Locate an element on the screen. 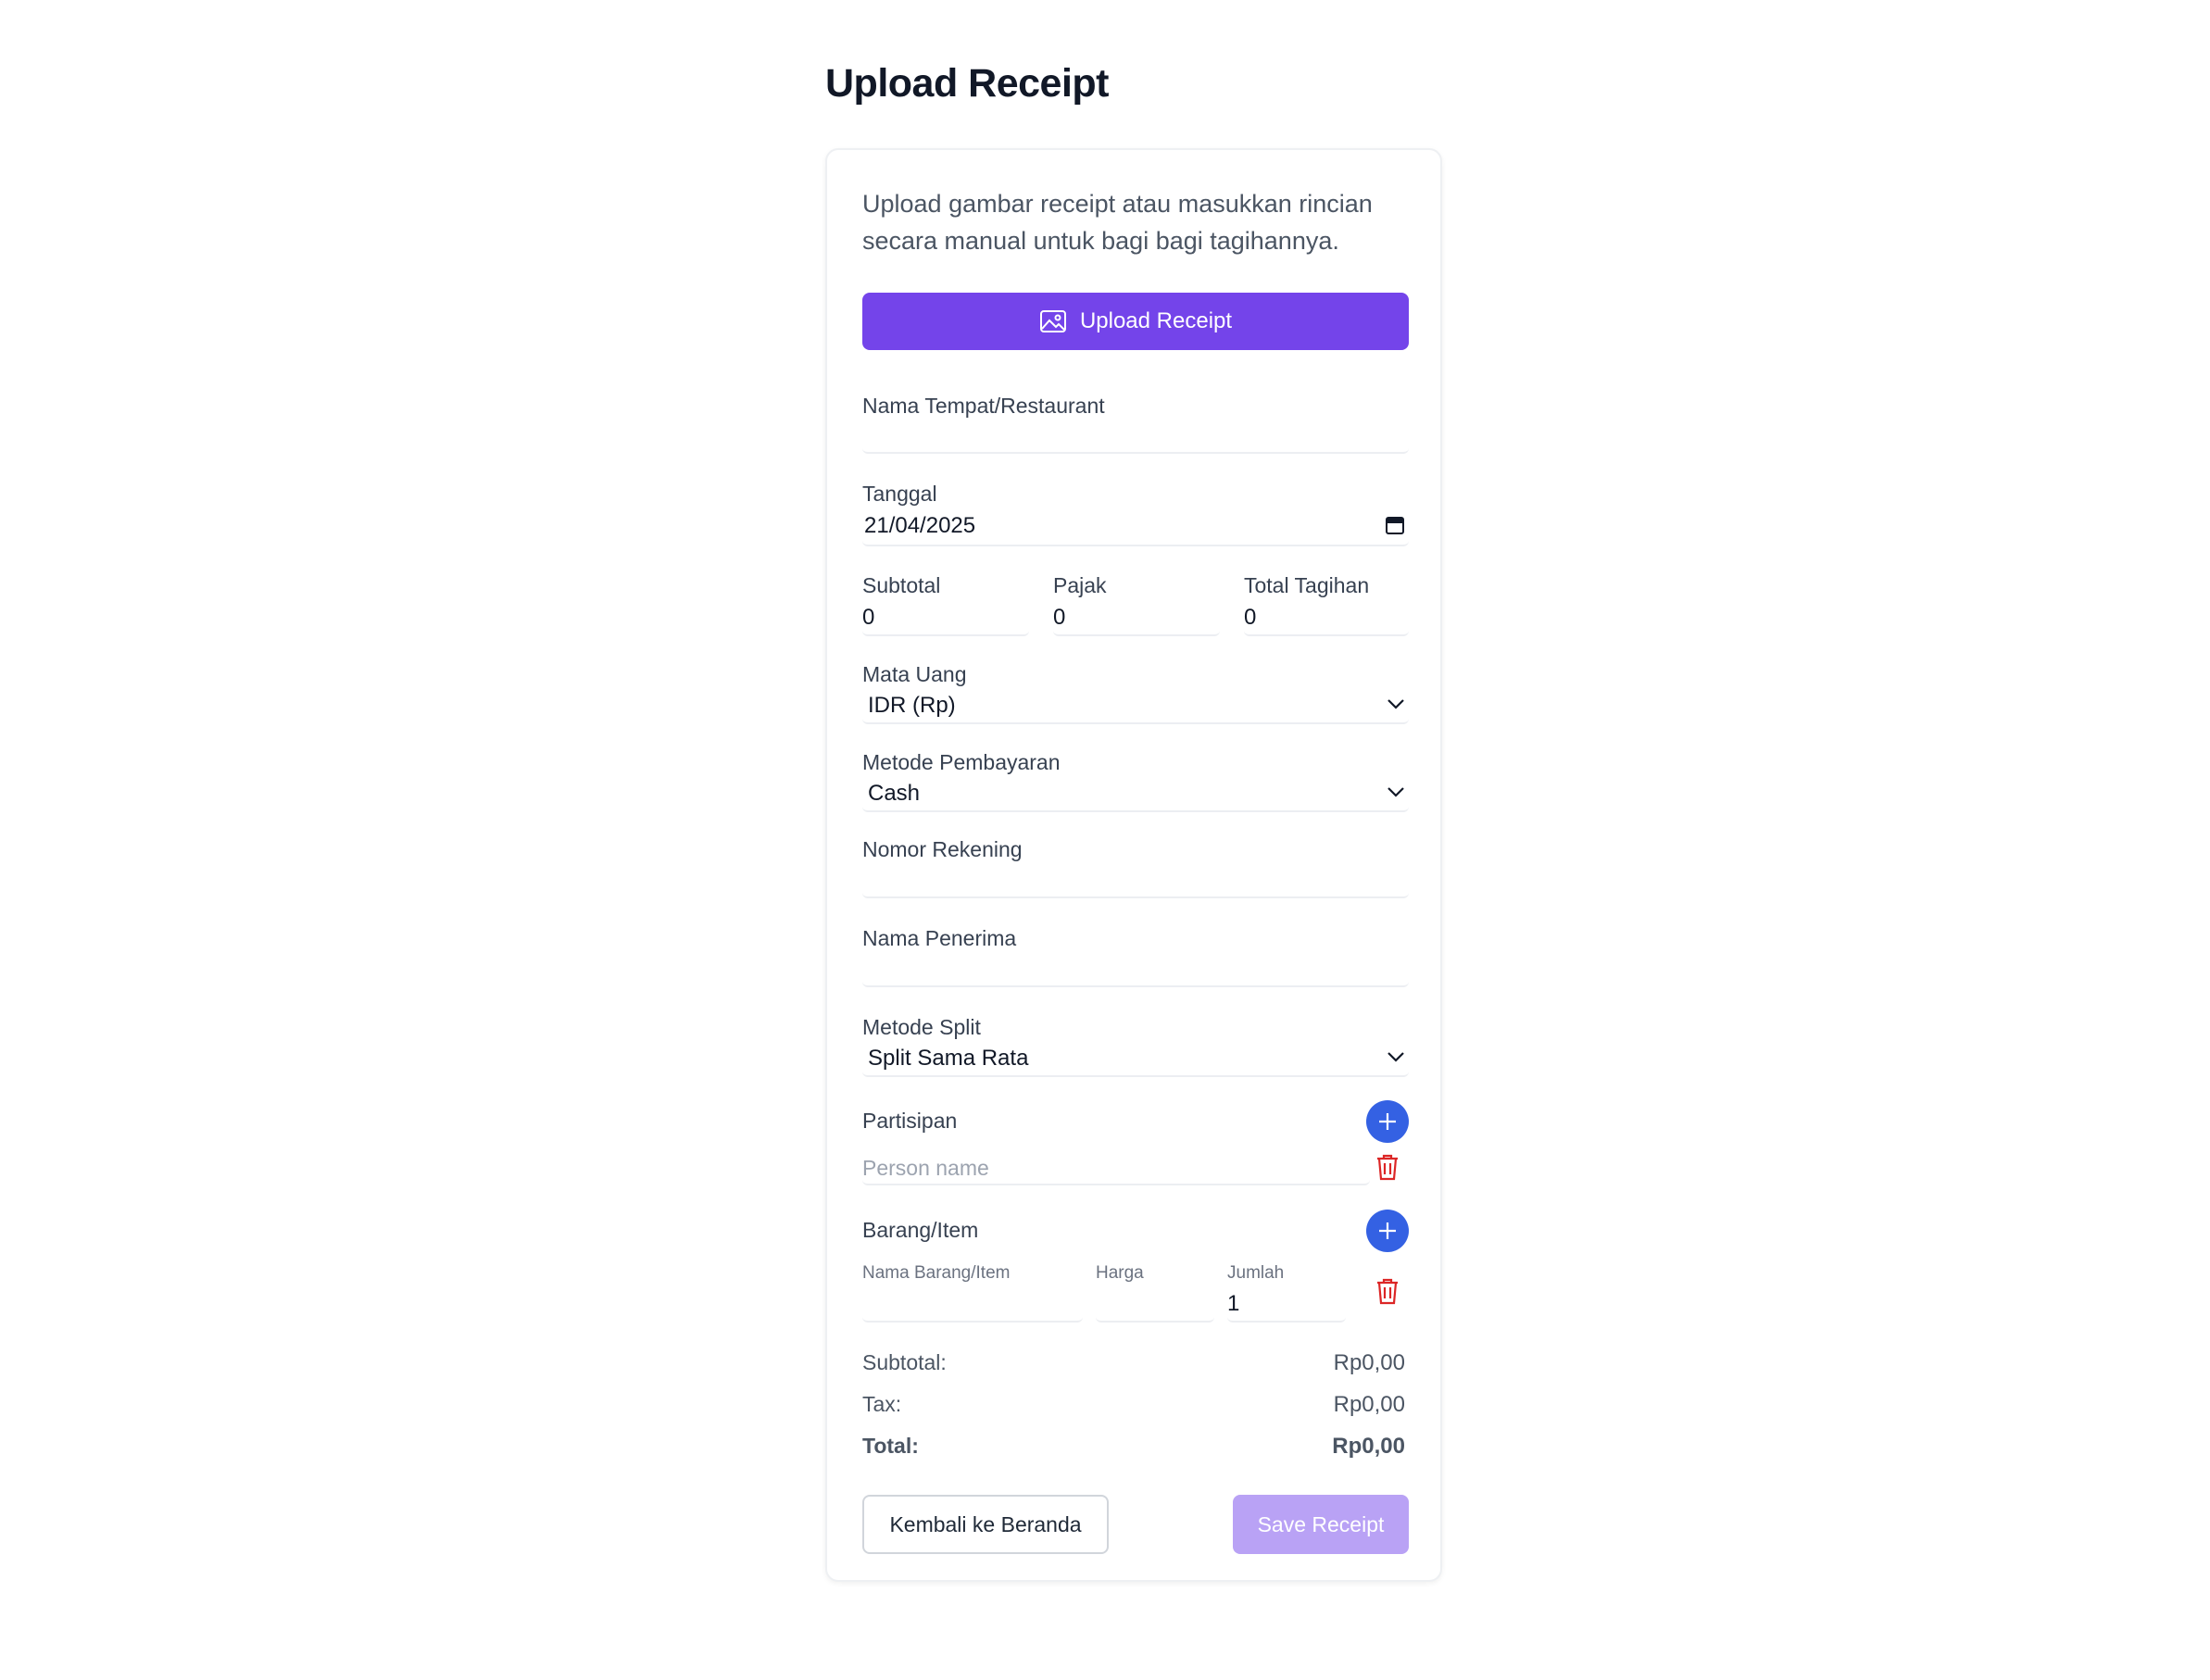 Image resolution: width=2210 pixels, height=1680 pixels. item-name-label: Nama Barang/Item is located at coordinates (936, 1273).